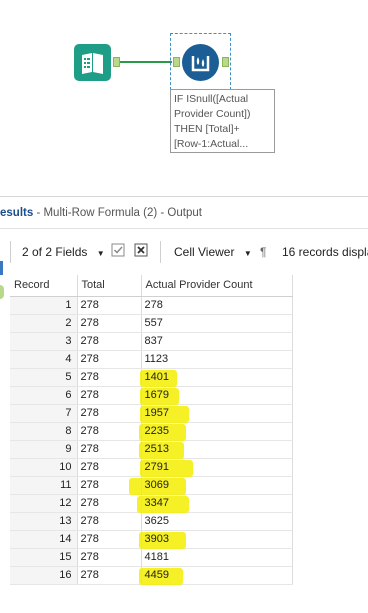  What do you see at coordinates (156, 557) in the screenshot?
I see `cell-value: 4181` at bounding box center [156, 557].